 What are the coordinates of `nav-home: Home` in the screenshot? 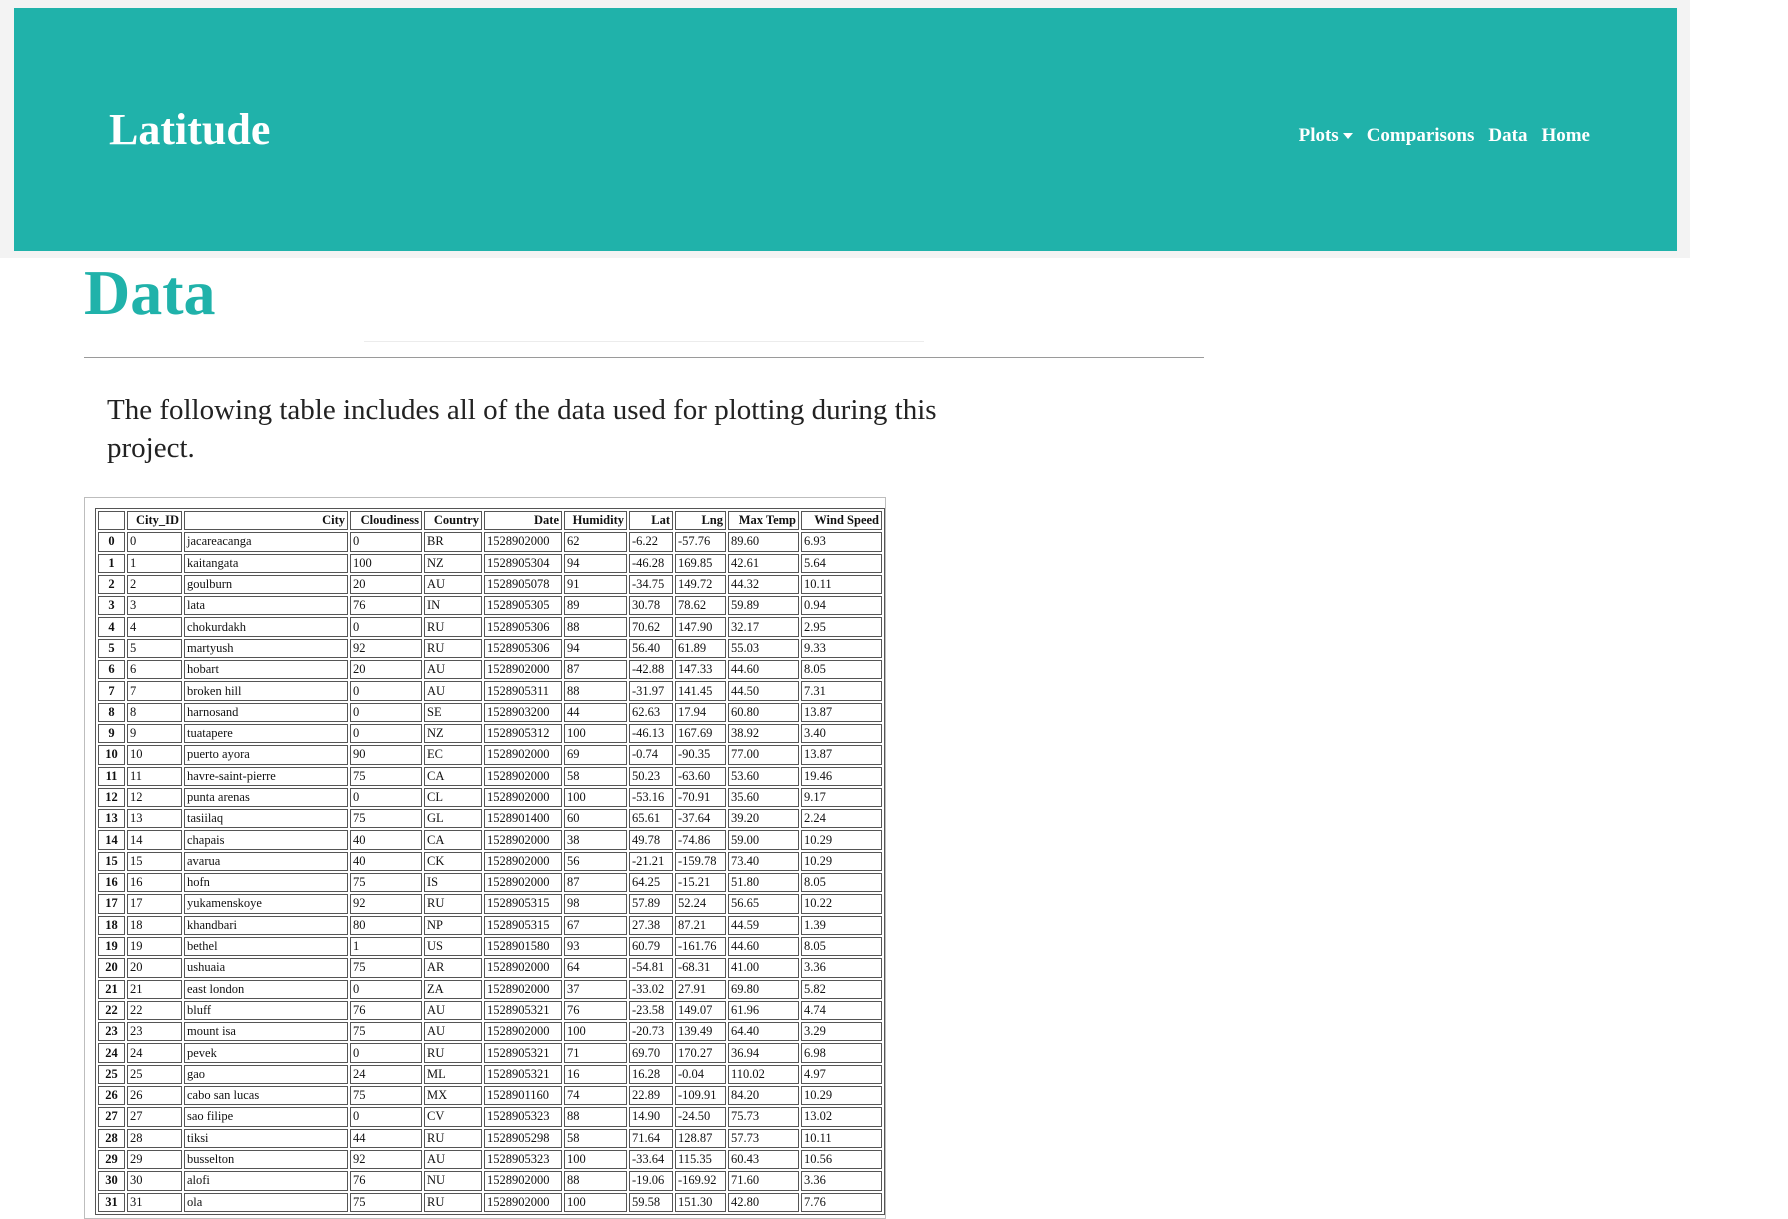 It's located at (1565, 136).